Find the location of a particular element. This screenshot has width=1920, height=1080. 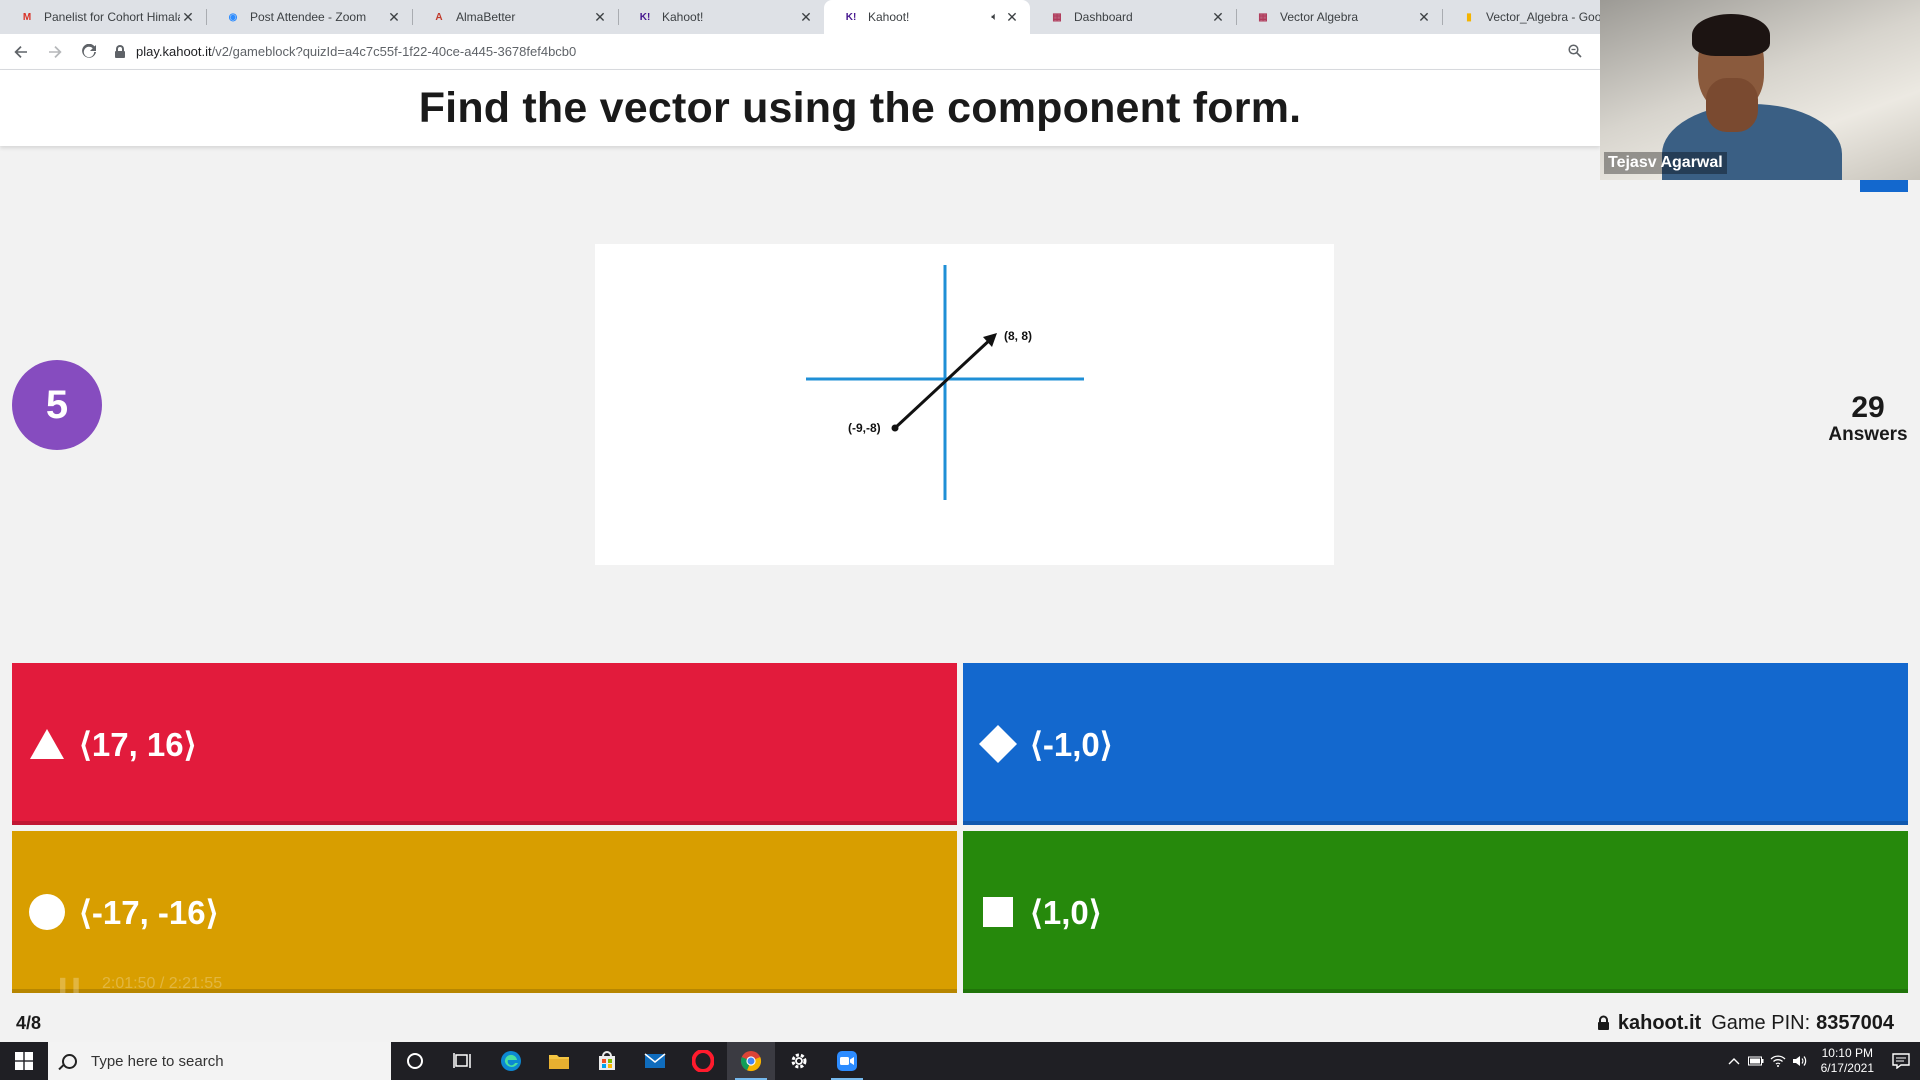

game-footer: 4/8 kahoot.it Game PIN: 8357004 is located at coordinates (960, 1023).